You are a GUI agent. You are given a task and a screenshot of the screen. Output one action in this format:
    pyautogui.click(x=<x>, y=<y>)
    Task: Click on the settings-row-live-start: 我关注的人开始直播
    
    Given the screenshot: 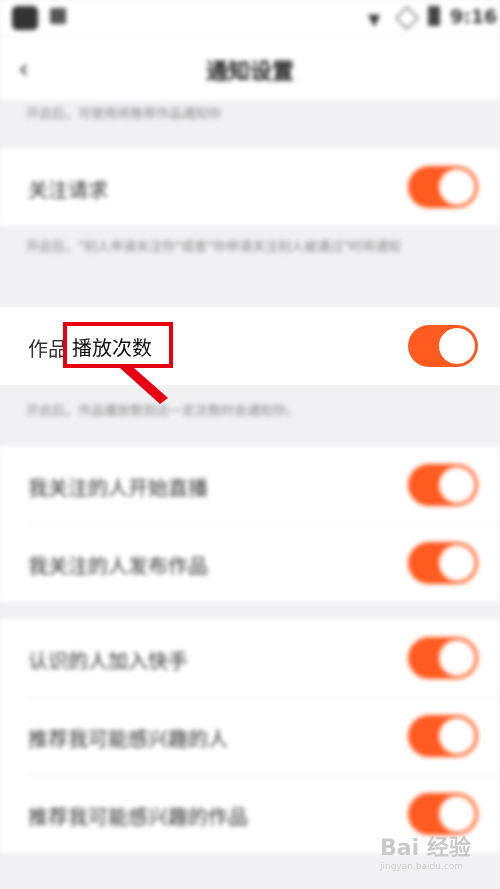 What is the action you would take?
    pyautogui.click(x=250, y=485)
    